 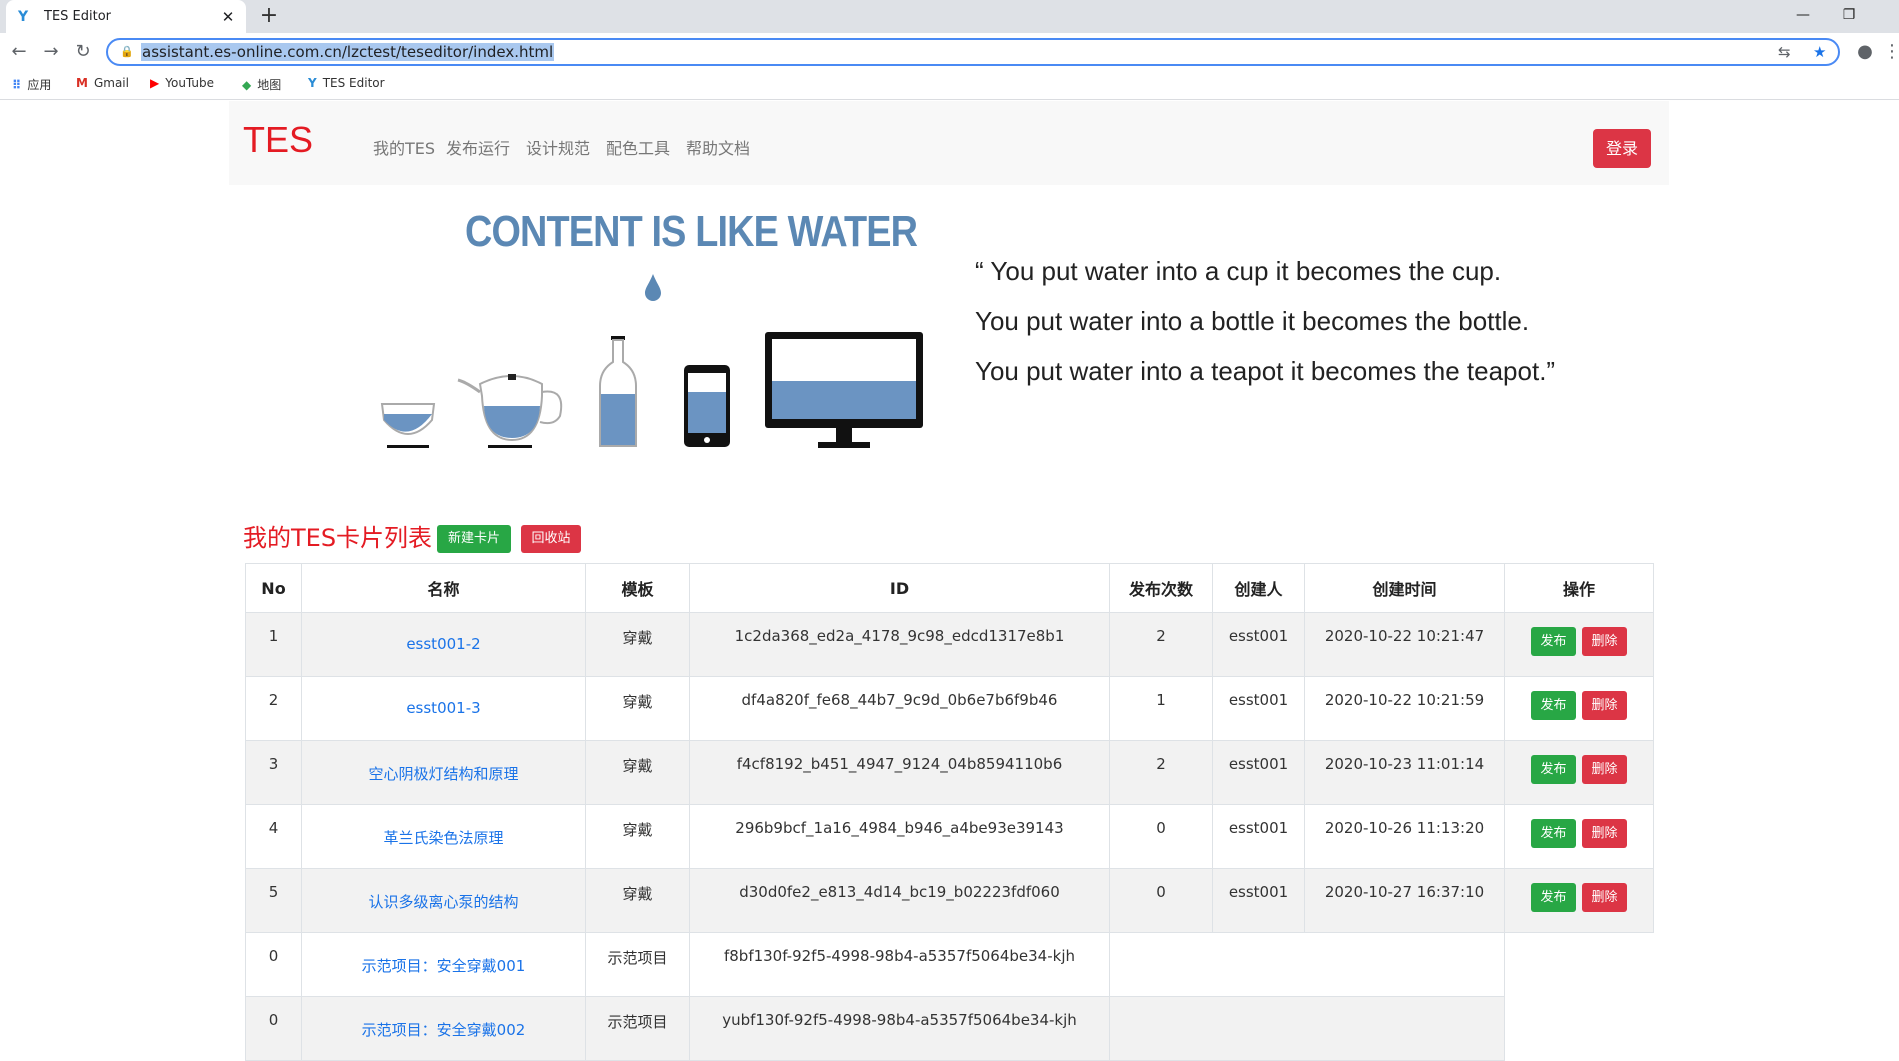 I want to click on nav-link-help: 帮助文档, so click(x=718, y=147).